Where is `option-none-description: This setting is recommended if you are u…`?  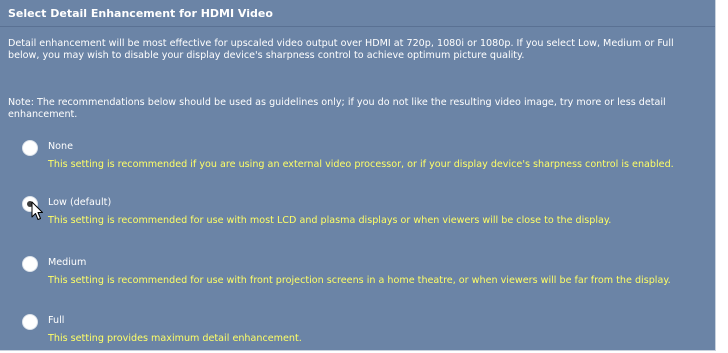 option-none-description: This setting is recommended if you are u… is located at coordinates (361, 164).